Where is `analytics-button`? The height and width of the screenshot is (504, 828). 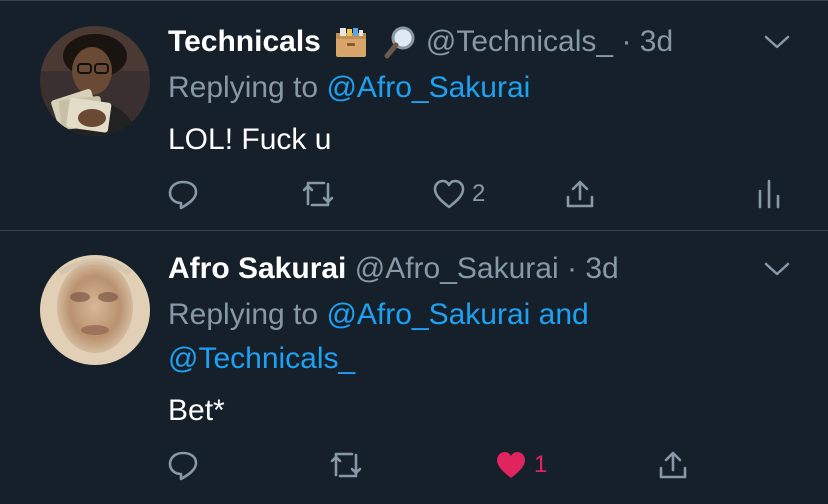 analytics-button is located at coordinates (769, 194).